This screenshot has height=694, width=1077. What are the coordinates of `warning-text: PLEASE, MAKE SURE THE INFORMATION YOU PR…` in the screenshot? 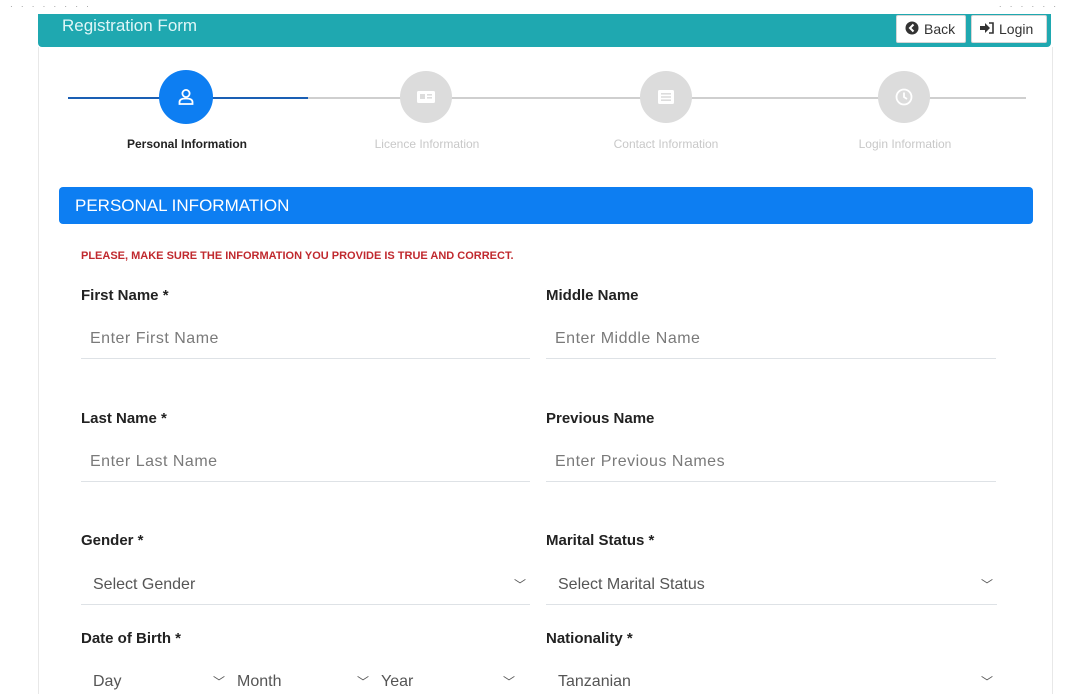 It's located at (297, 256).